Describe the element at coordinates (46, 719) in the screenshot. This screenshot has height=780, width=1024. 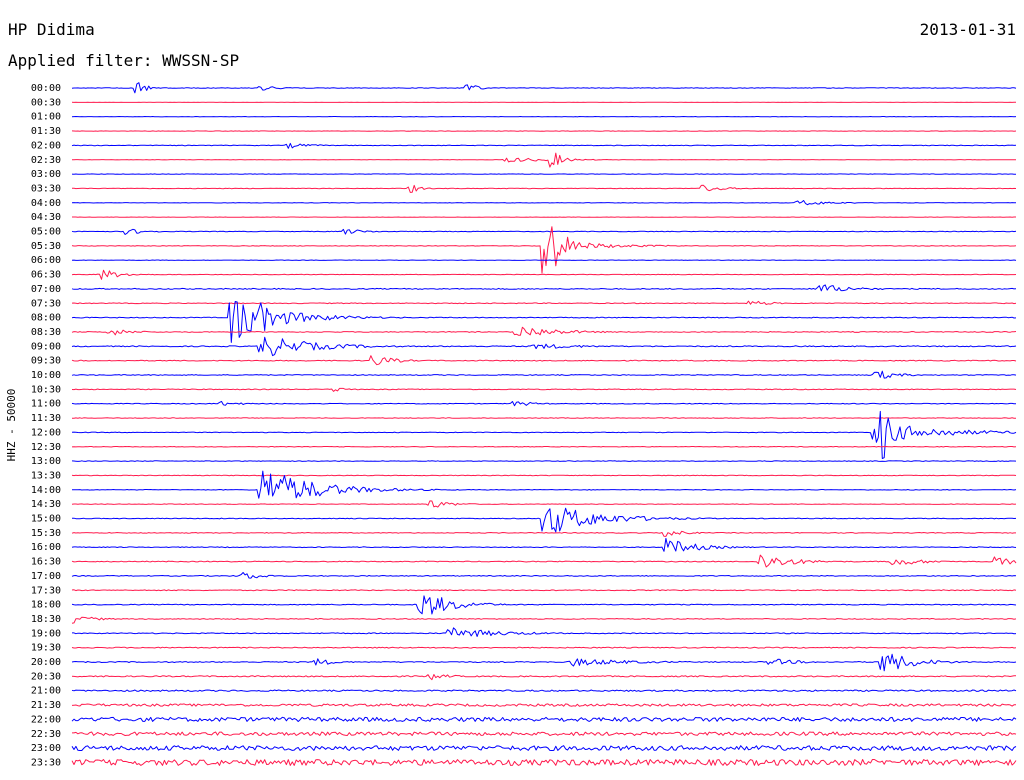
I see `time-tick-label: 22:00` at that location.